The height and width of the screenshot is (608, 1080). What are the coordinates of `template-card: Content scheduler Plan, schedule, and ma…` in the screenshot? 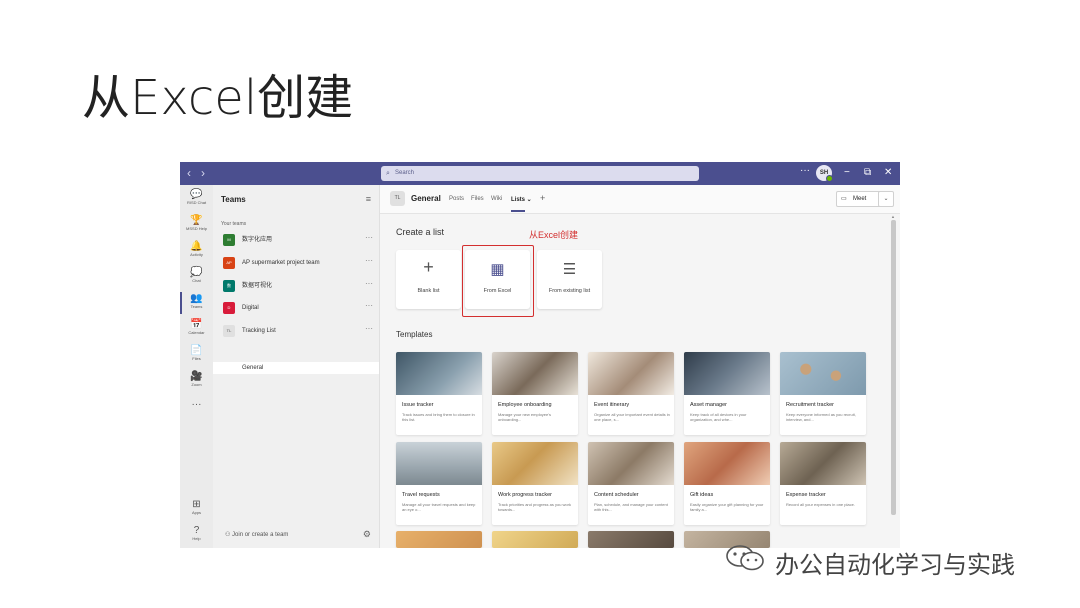 It's located at (631, 483).